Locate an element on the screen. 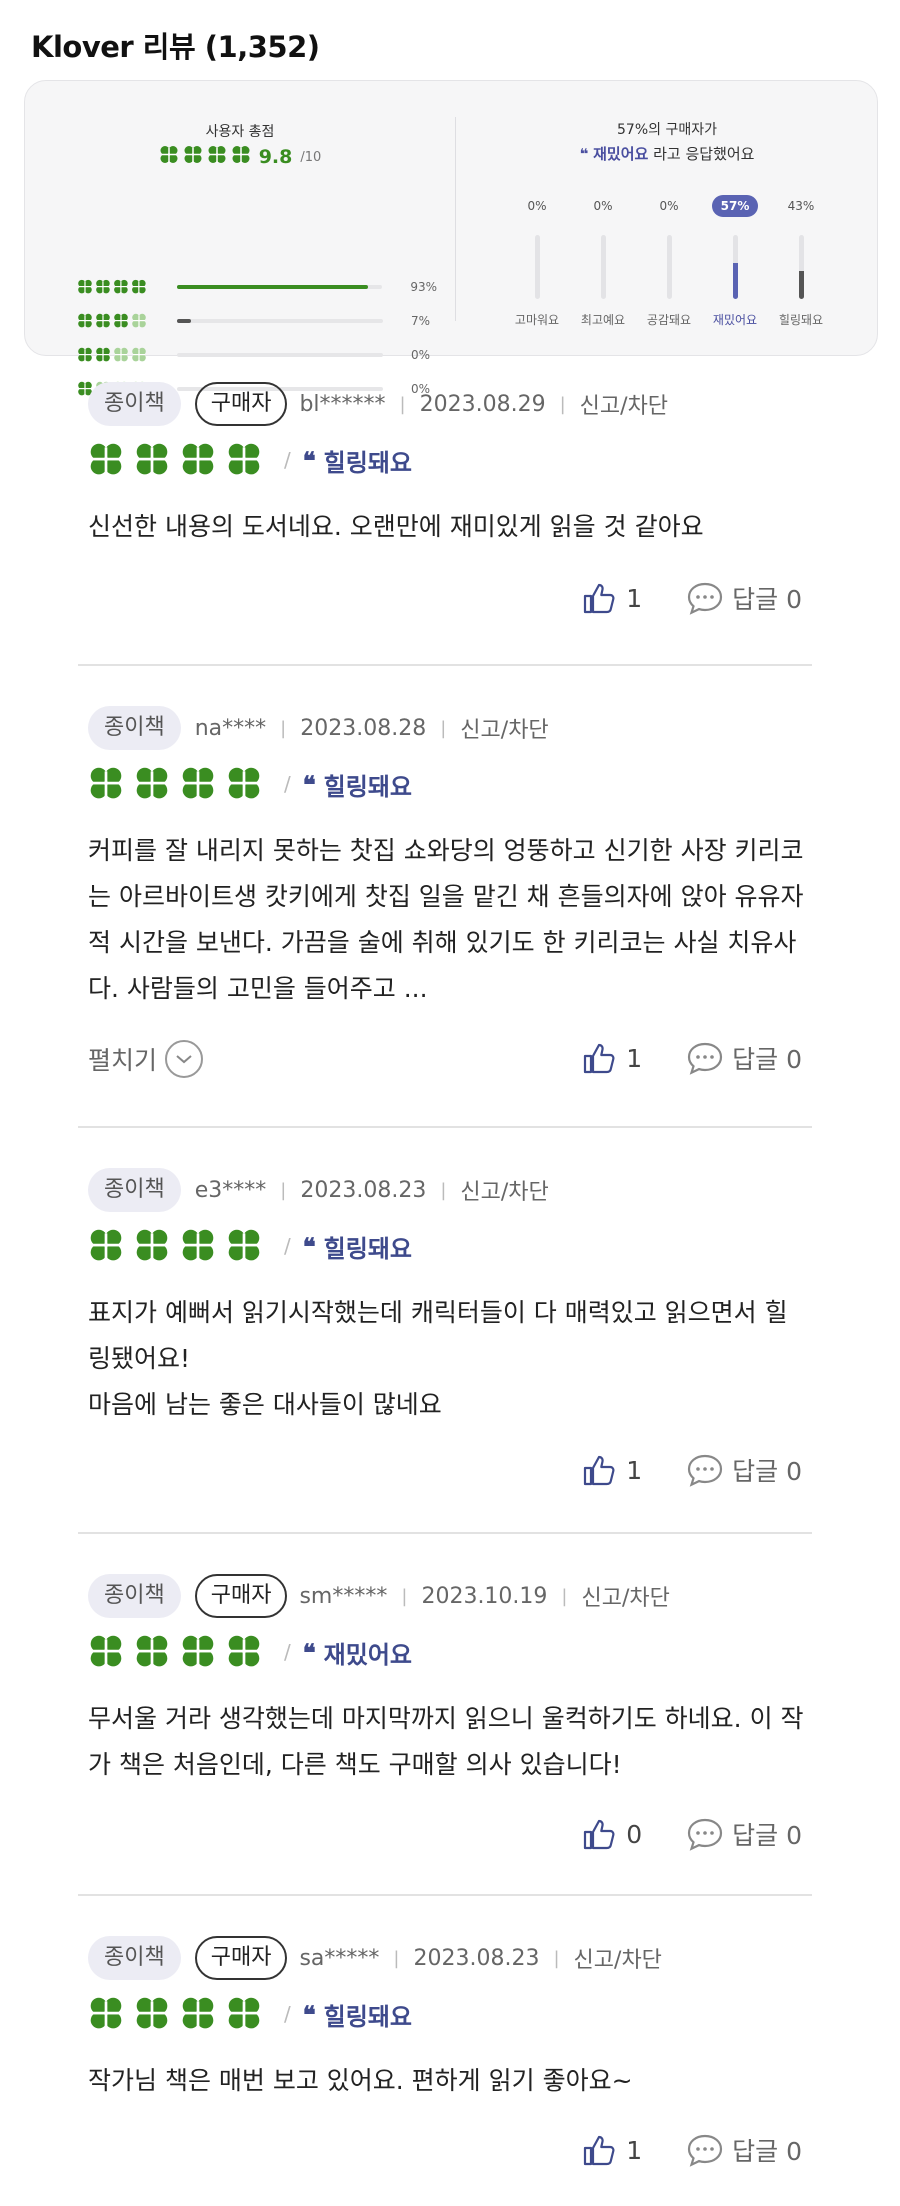 This screenshot has height=2206, width=900. review-date: 2023.08.29 is located at coordinates (482, 404).